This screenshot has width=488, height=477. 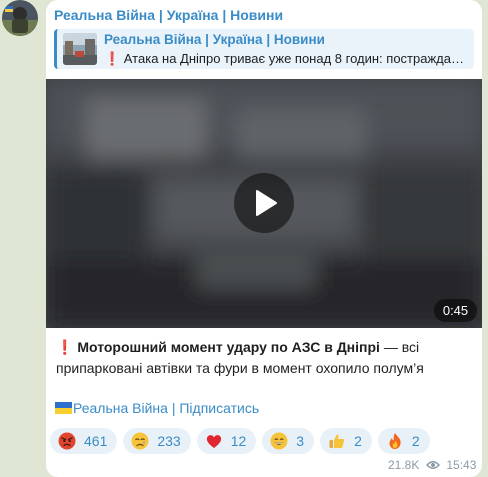 What do you see at coordinates (346, 441) in the screenshot?
I see `reaction-thumbs-up: 2` at bounding box center [346, 441].